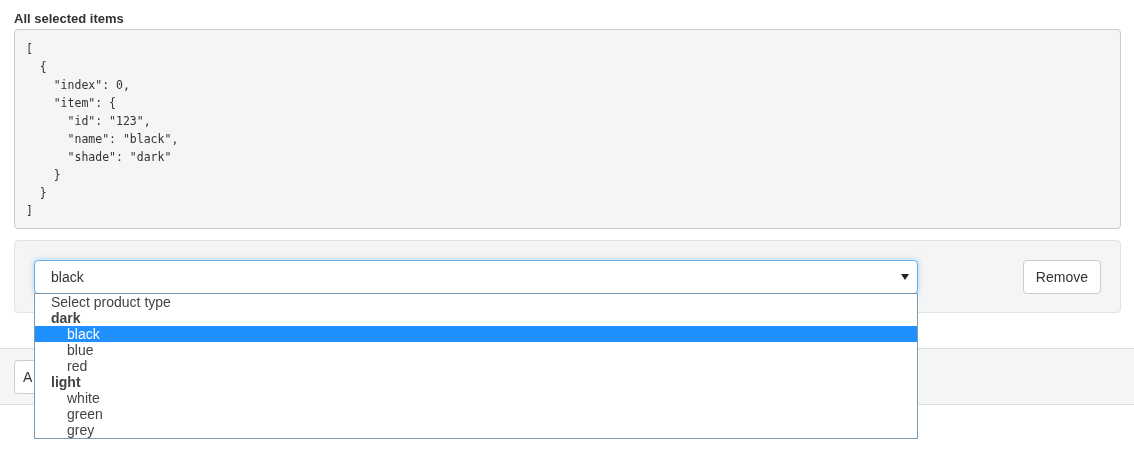 This screenshot has width=1134, height=455. Describe the element at coordinates (476, 349) in the screenshot. I see `dropdown-option: blue` at that location.